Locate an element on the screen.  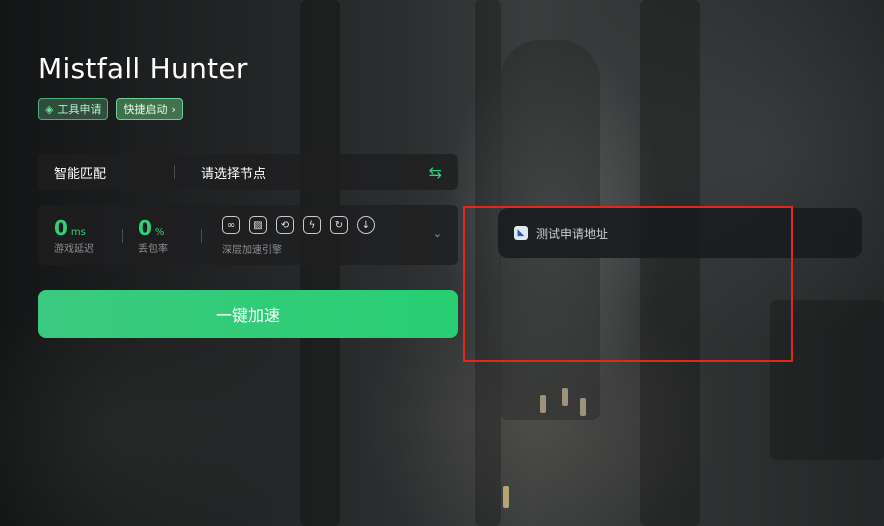
latency-stat: 0 ms 游戏延迟 is located at coordinates (74, 236).